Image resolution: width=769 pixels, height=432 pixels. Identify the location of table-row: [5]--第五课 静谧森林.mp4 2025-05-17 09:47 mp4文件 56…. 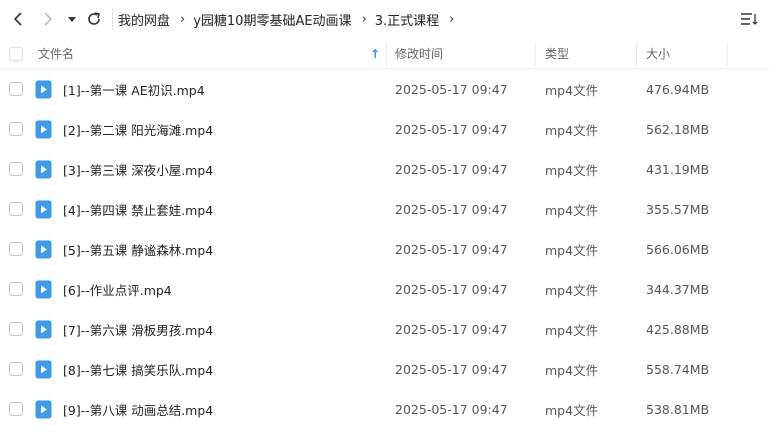
(384, 249).